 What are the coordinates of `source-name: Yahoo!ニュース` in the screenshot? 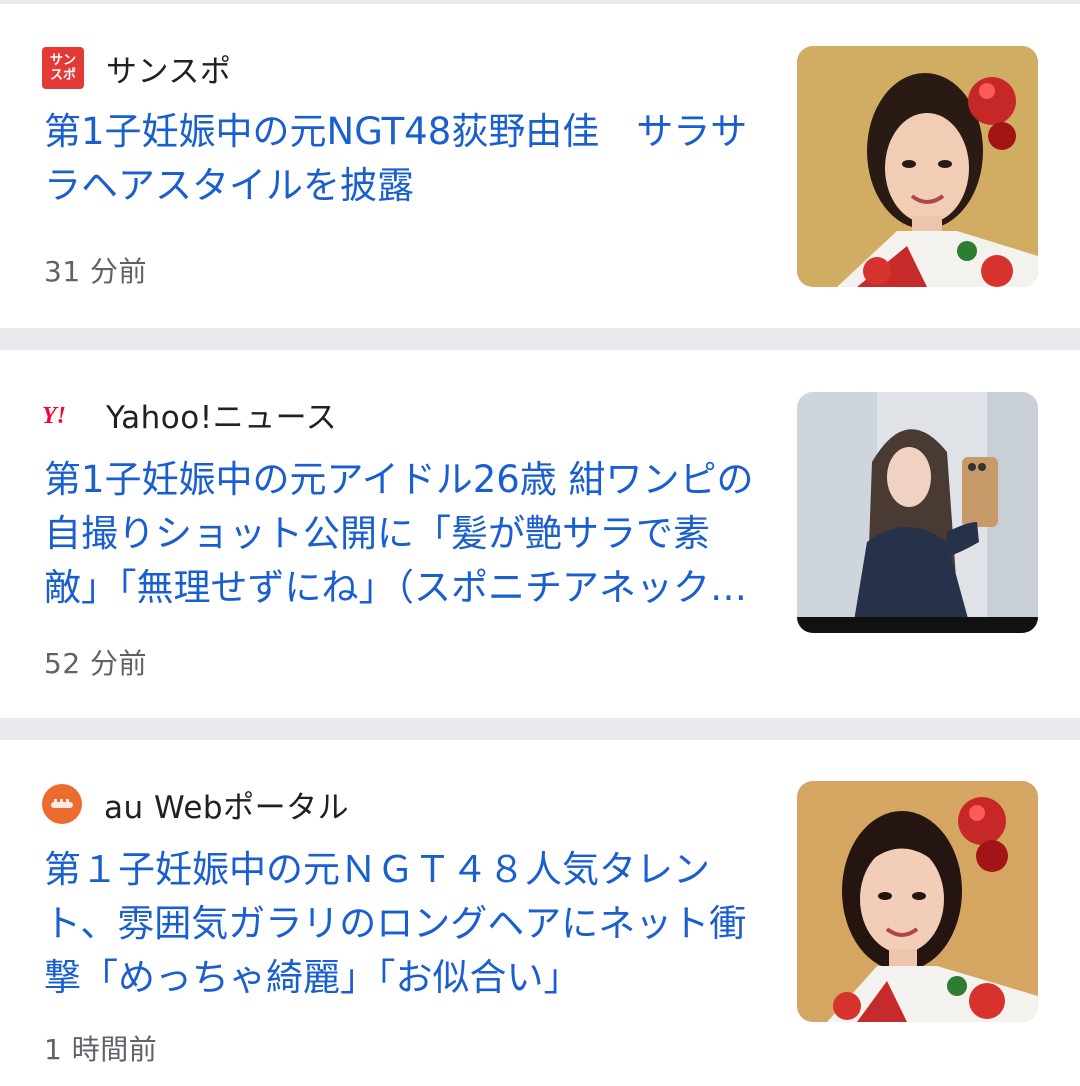 It's located at (222, 417).